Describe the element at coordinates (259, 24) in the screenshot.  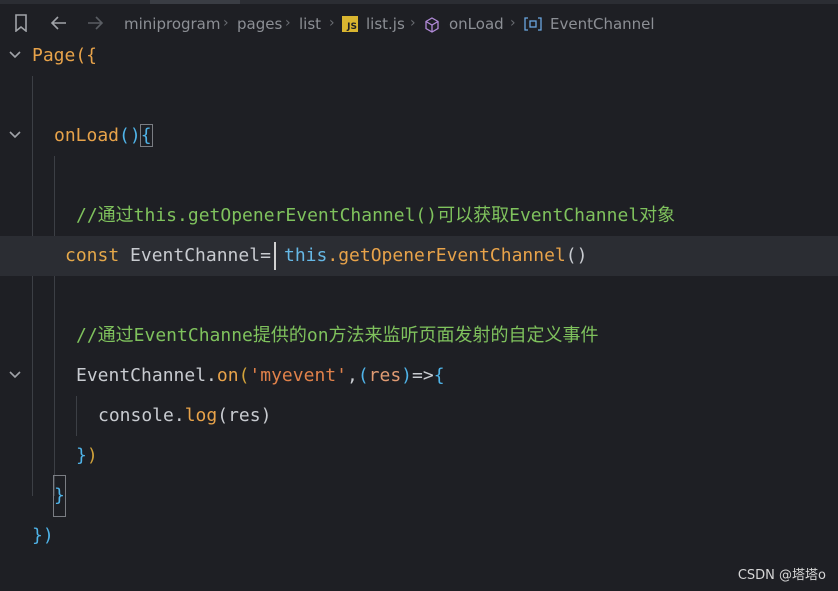
I see `breadcrumb-pages: pages` at that location.